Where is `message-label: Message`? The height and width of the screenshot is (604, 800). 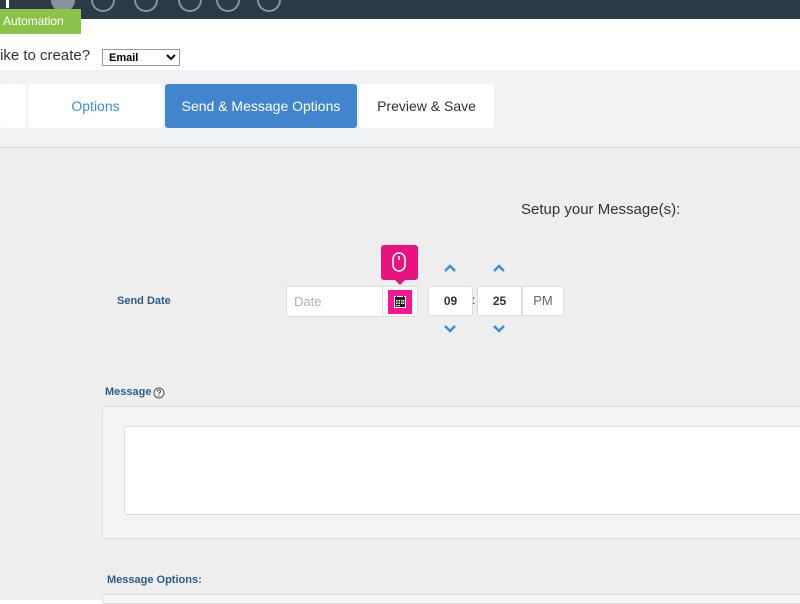 message-label: Message is located at coordinates (128, 392).